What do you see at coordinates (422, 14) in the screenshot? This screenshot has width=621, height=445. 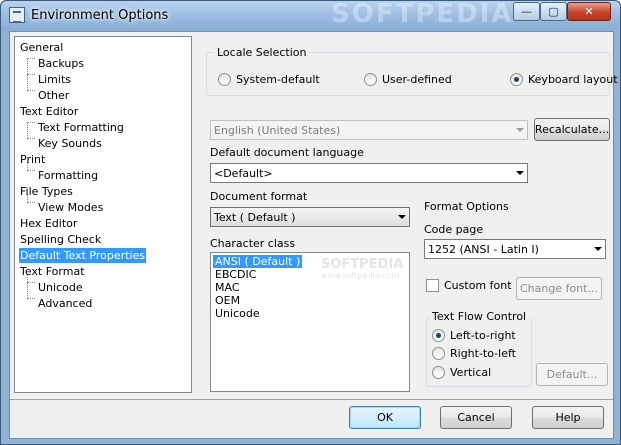 I see `watermark: SOFTPEDIA` at bounding box center [422, 14].